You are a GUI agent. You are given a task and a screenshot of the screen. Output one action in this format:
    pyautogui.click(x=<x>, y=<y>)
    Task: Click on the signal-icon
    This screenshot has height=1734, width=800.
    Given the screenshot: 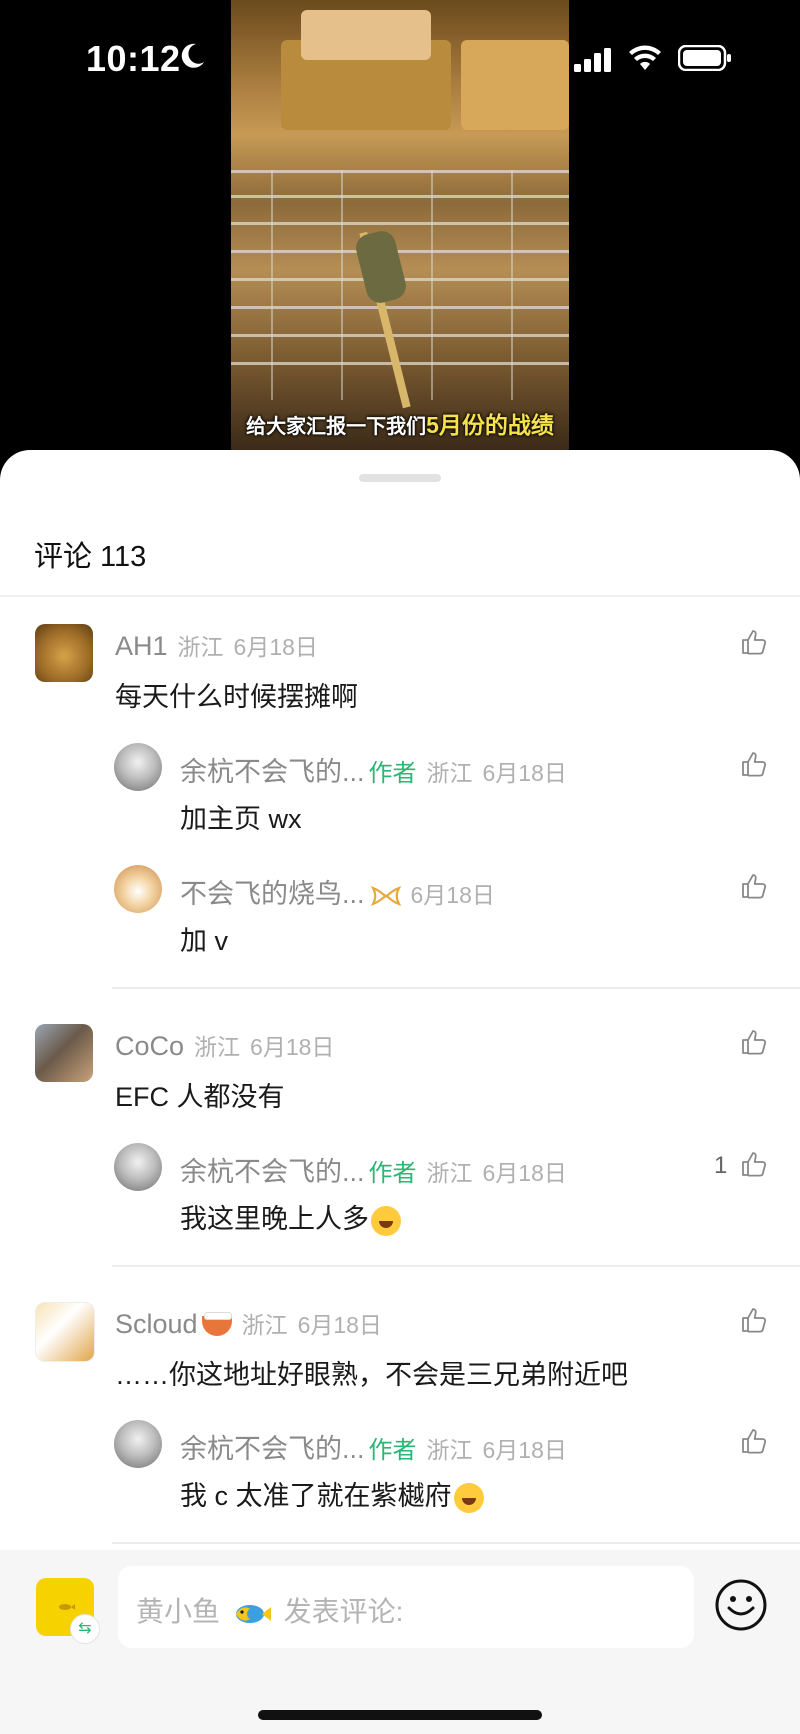 What is the action you would take?
    pyautogui.click(x=592, y=60)
    